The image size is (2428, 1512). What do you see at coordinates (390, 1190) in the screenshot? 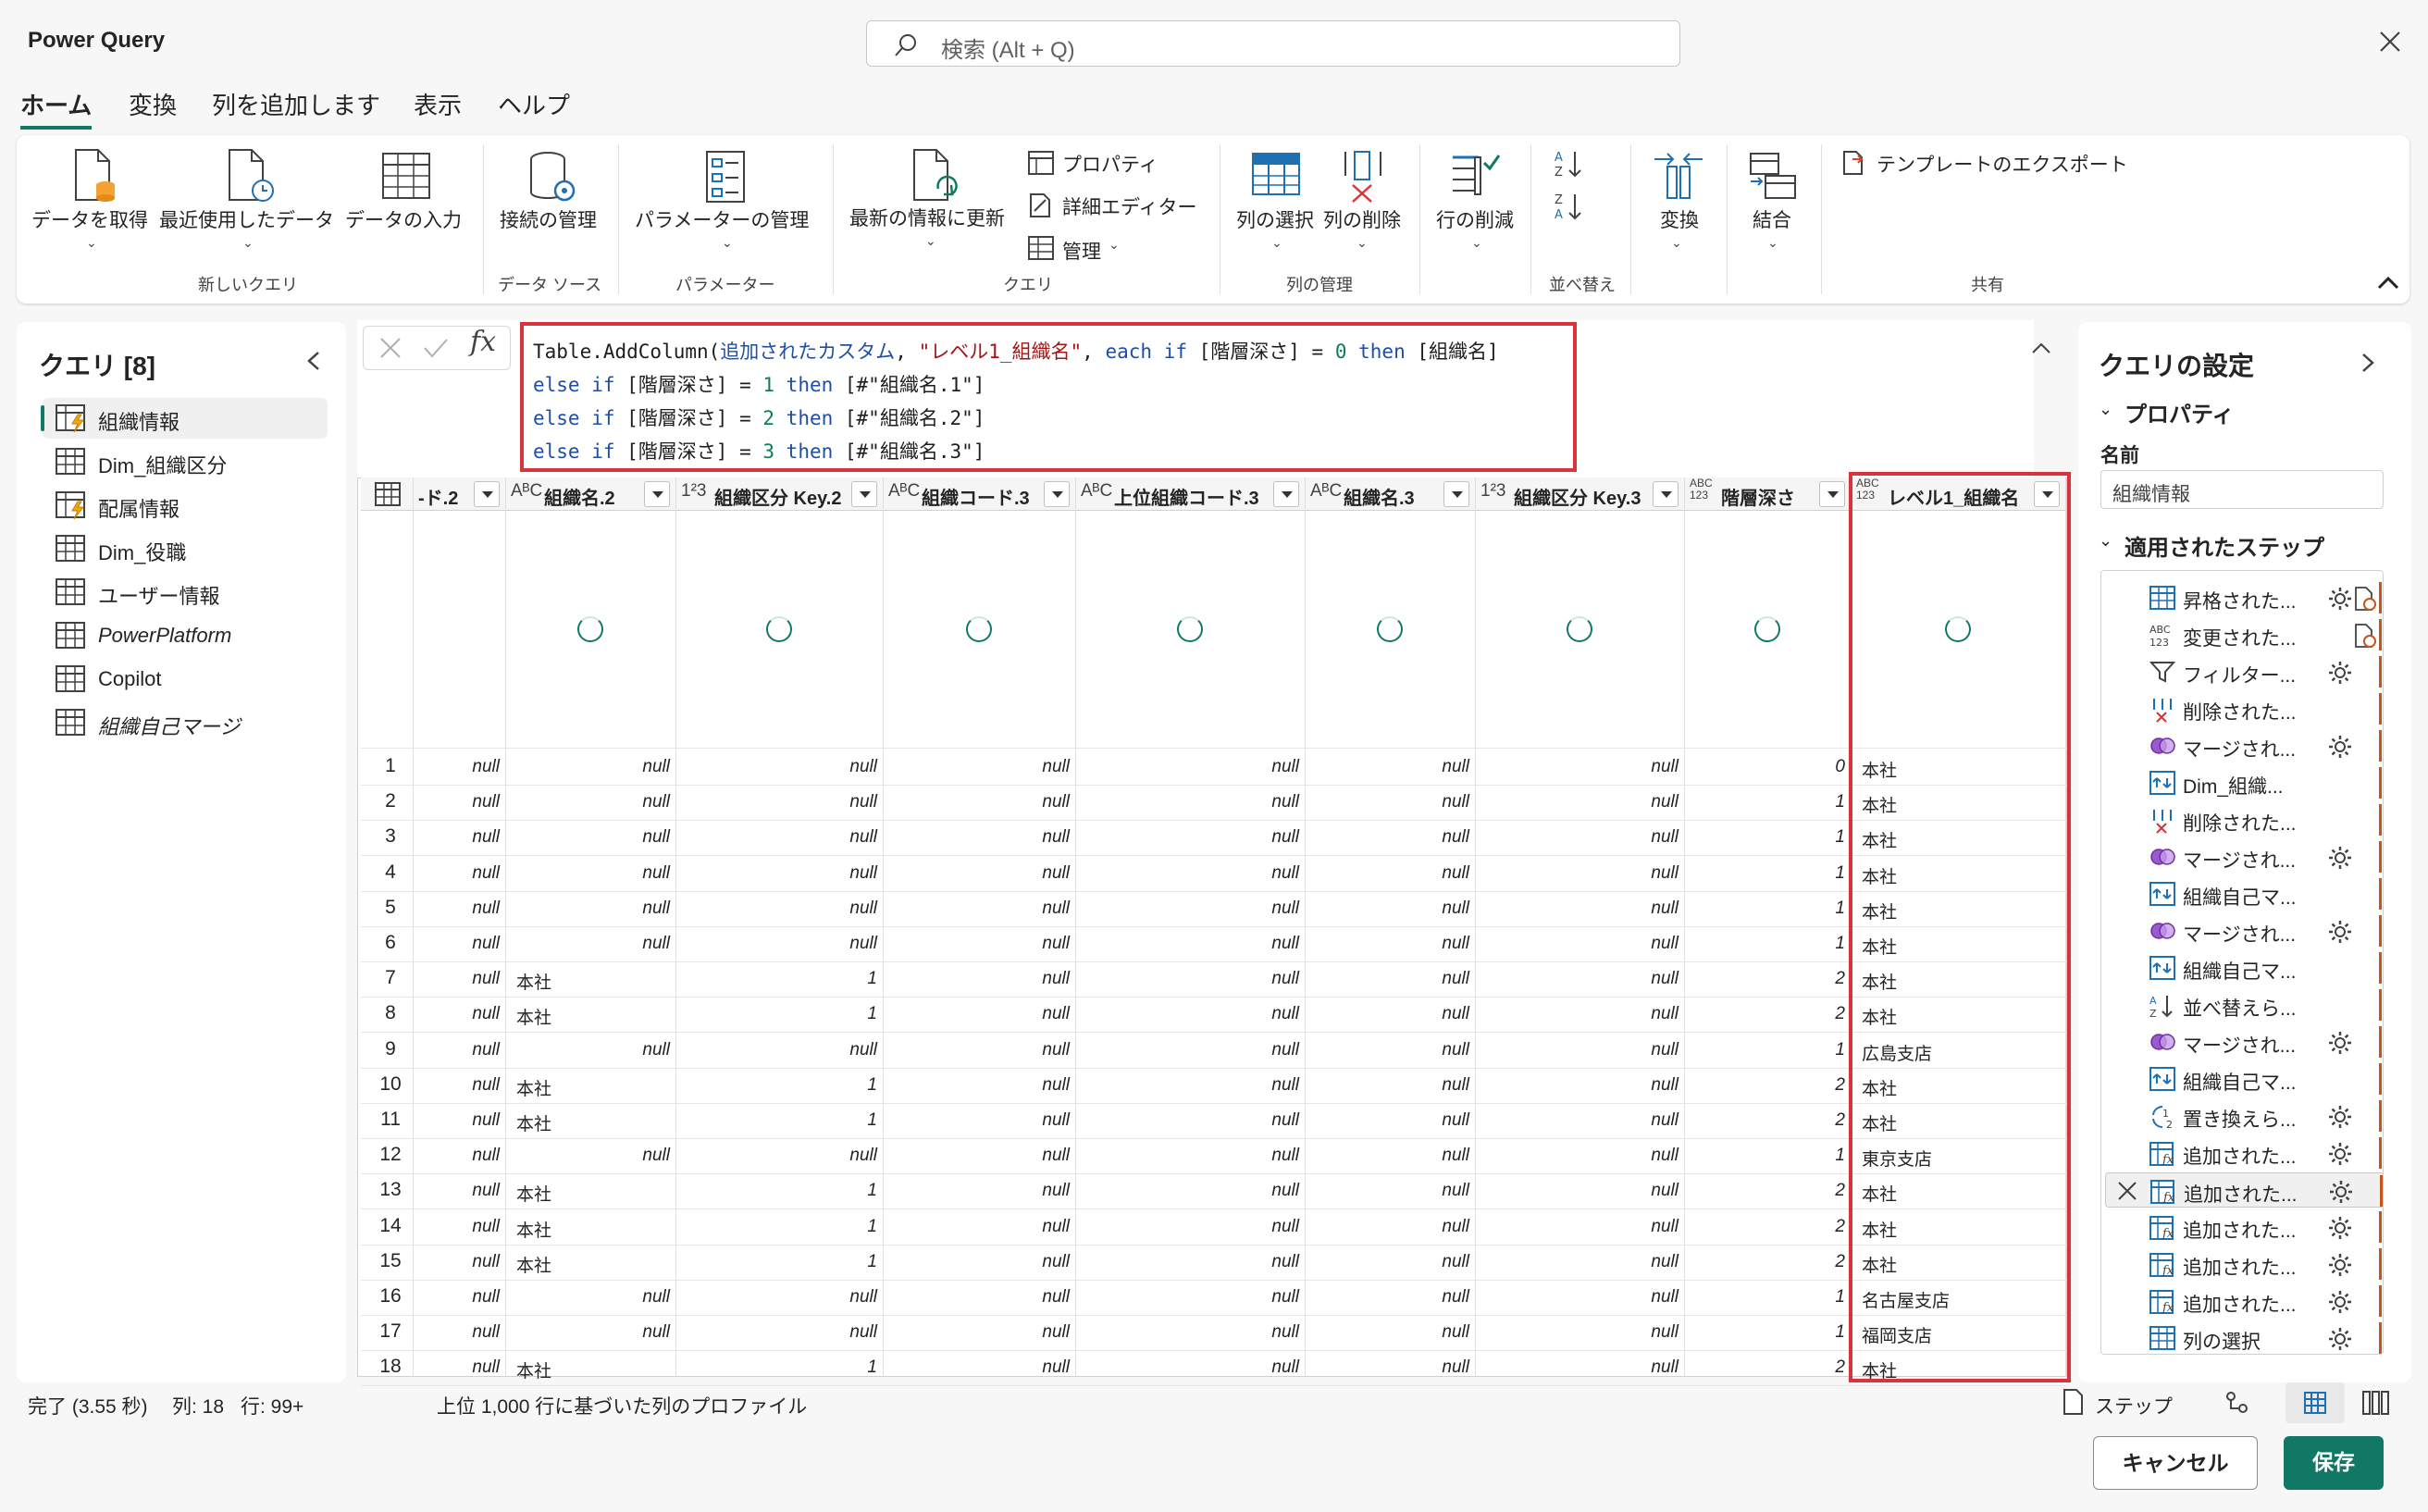
I see `row-number: 13` at bounding box center [390, 1190].